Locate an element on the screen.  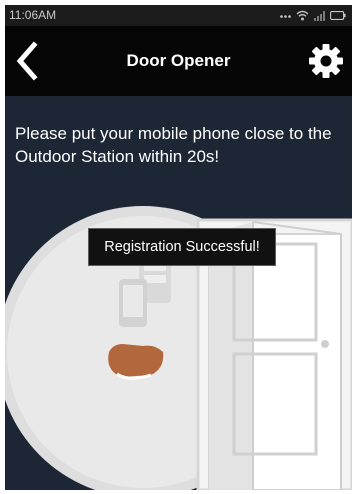
gear-icon is located at coordinates (326, 61).